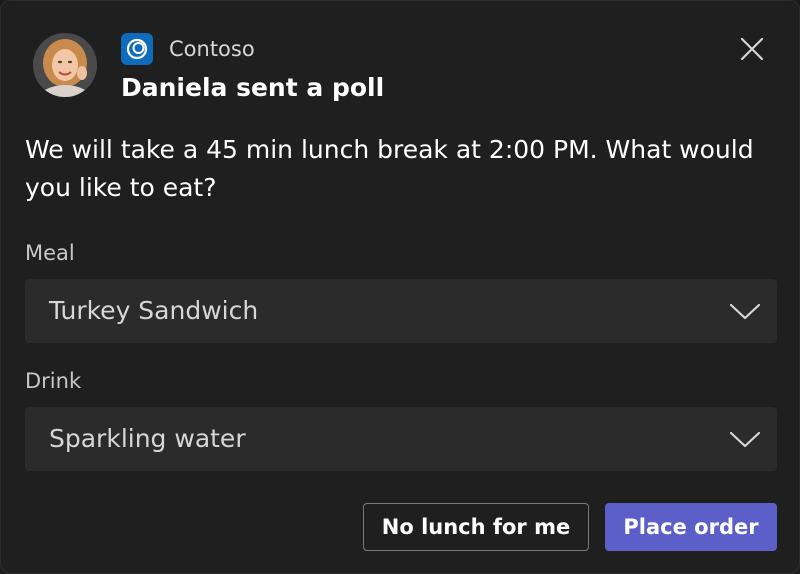 This screenshot has height=574, width=800. Describe the element at coordinates (476, 527) in the screenshot. I see `no-lunch-button: No lunch for me` at that location.